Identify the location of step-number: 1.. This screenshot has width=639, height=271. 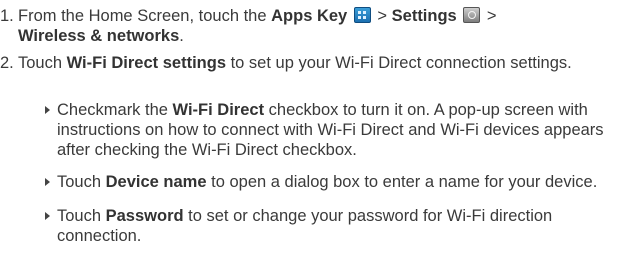
(7, 16).